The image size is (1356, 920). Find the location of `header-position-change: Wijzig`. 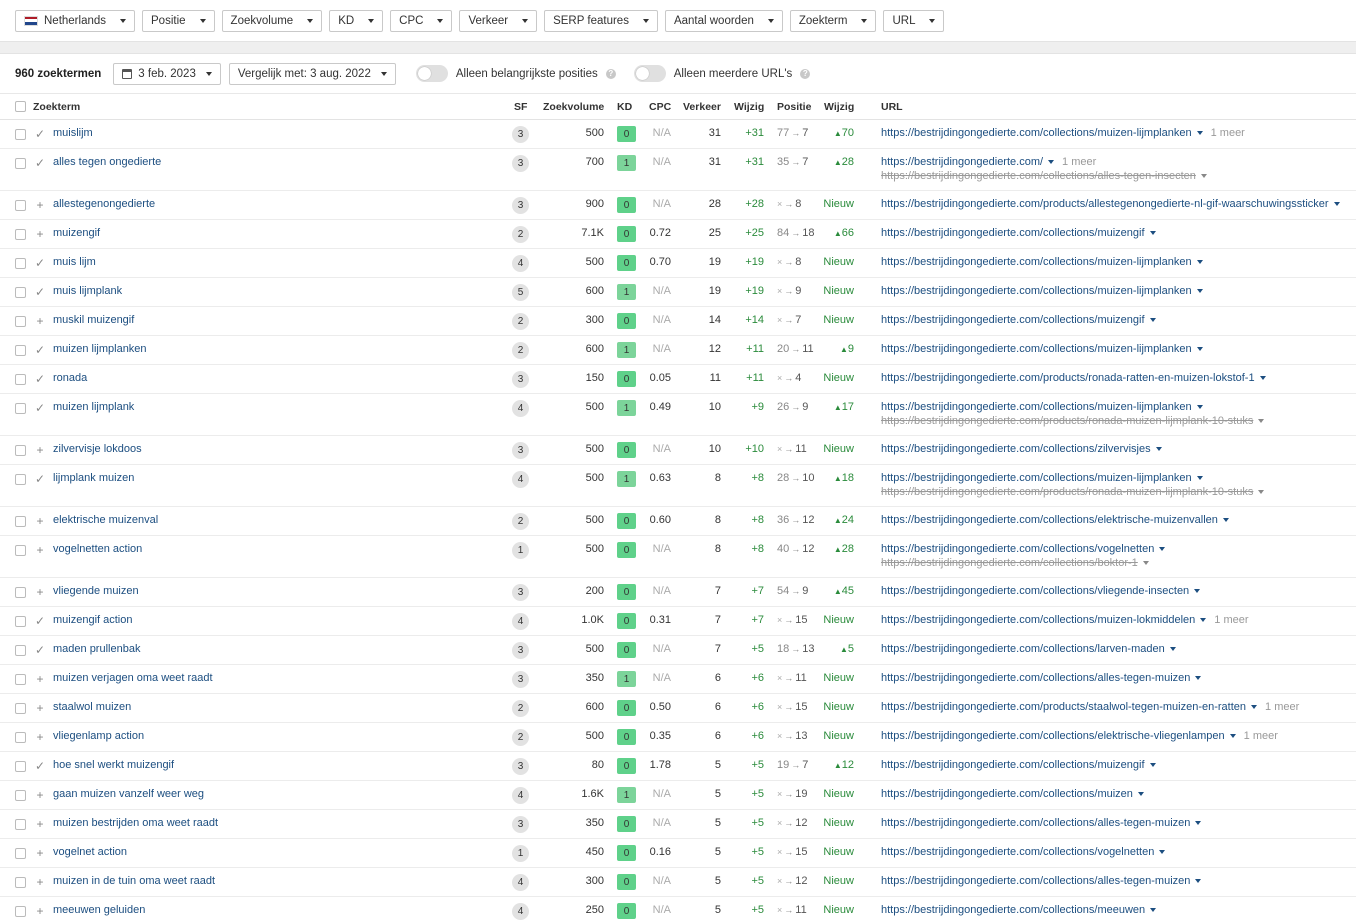

header-position-change: Wijzig is located at coordinates (839, 107).